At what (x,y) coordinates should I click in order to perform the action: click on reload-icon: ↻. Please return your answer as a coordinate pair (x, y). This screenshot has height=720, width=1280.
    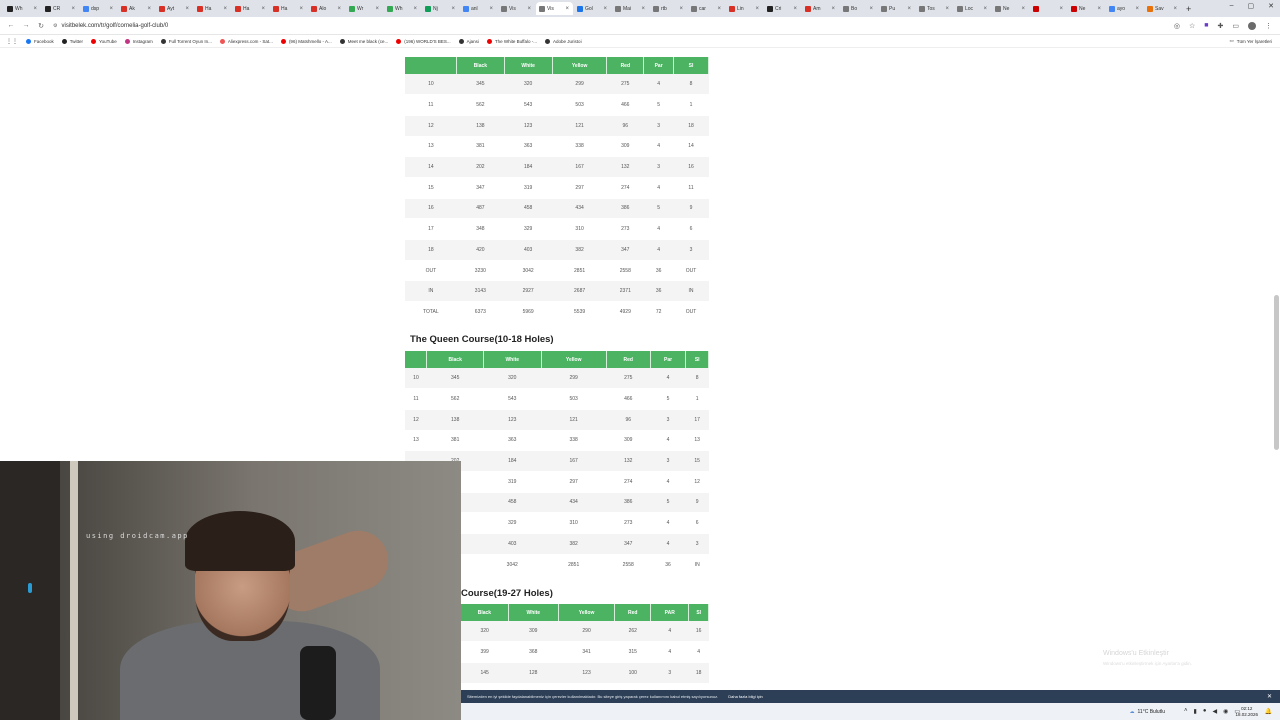
    Looking at the image, I should click on (41, 26).